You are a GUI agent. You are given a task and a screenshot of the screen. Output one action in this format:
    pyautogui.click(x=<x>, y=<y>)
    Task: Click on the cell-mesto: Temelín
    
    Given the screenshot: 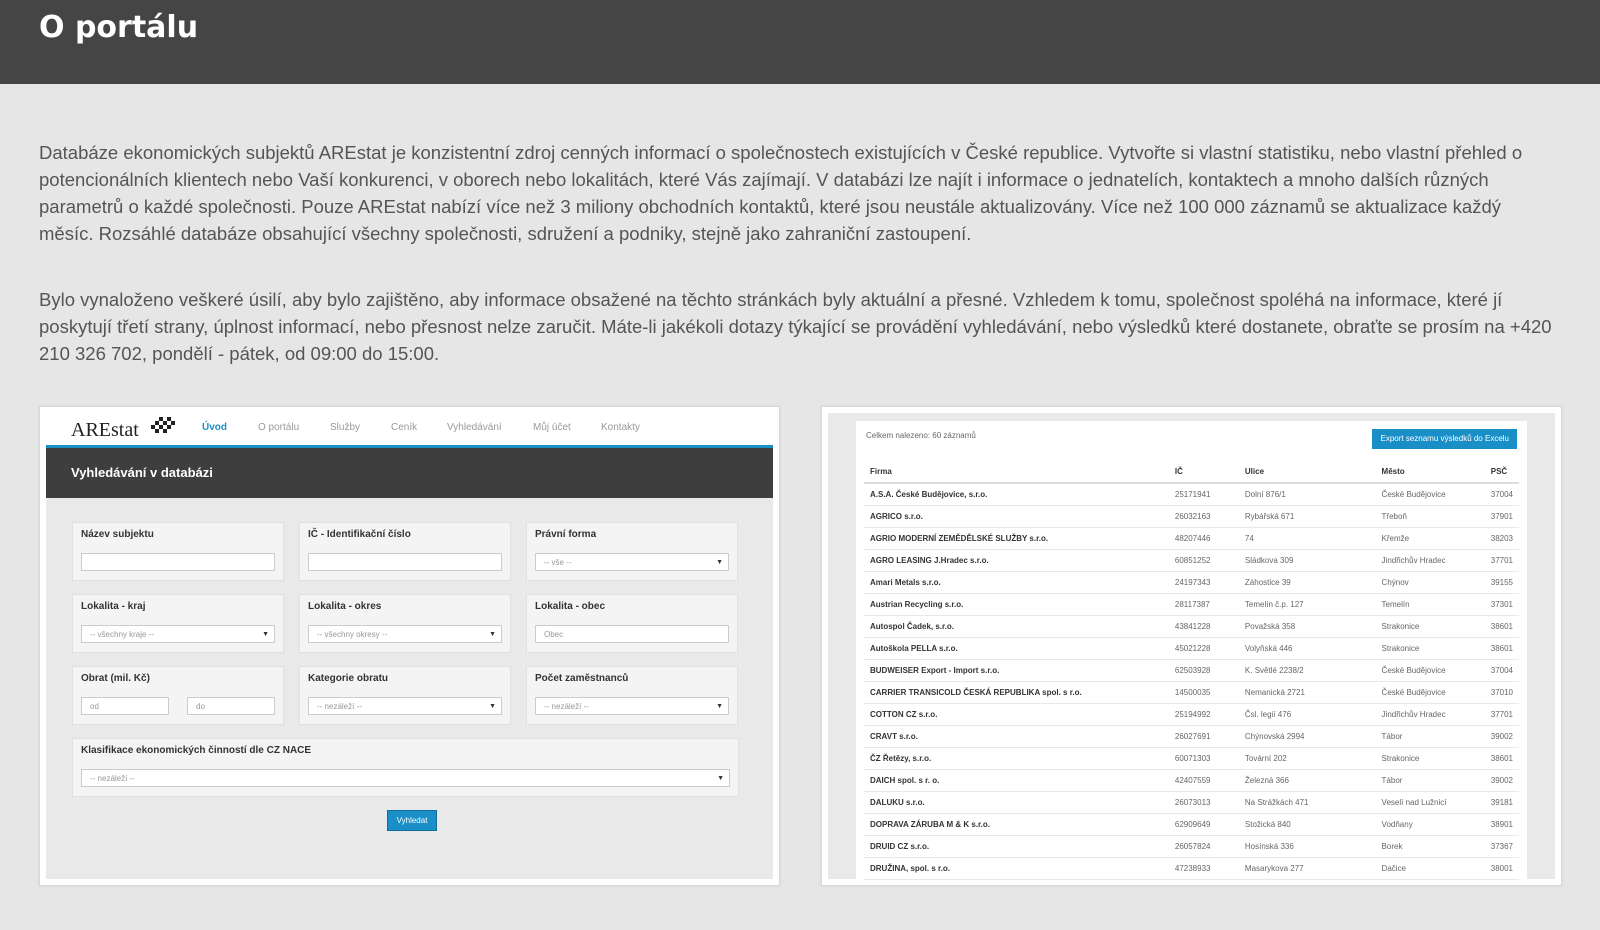 What is the action you would take?
    pyautogui.click(x=1430, y=604)
    